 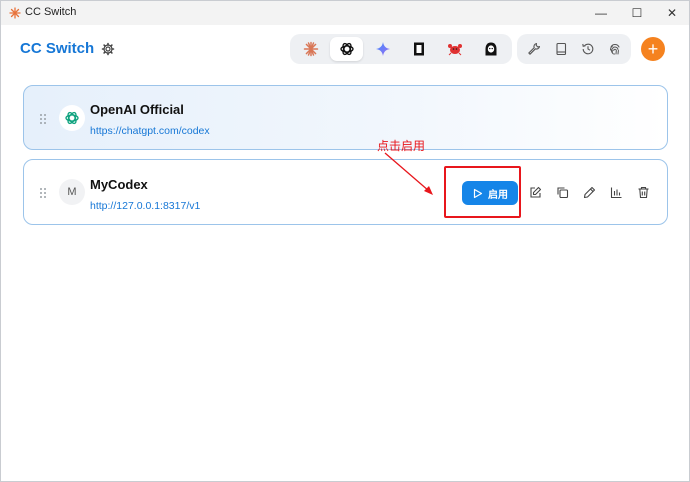 I want to click on book-icon, so click(x=560, y=49).